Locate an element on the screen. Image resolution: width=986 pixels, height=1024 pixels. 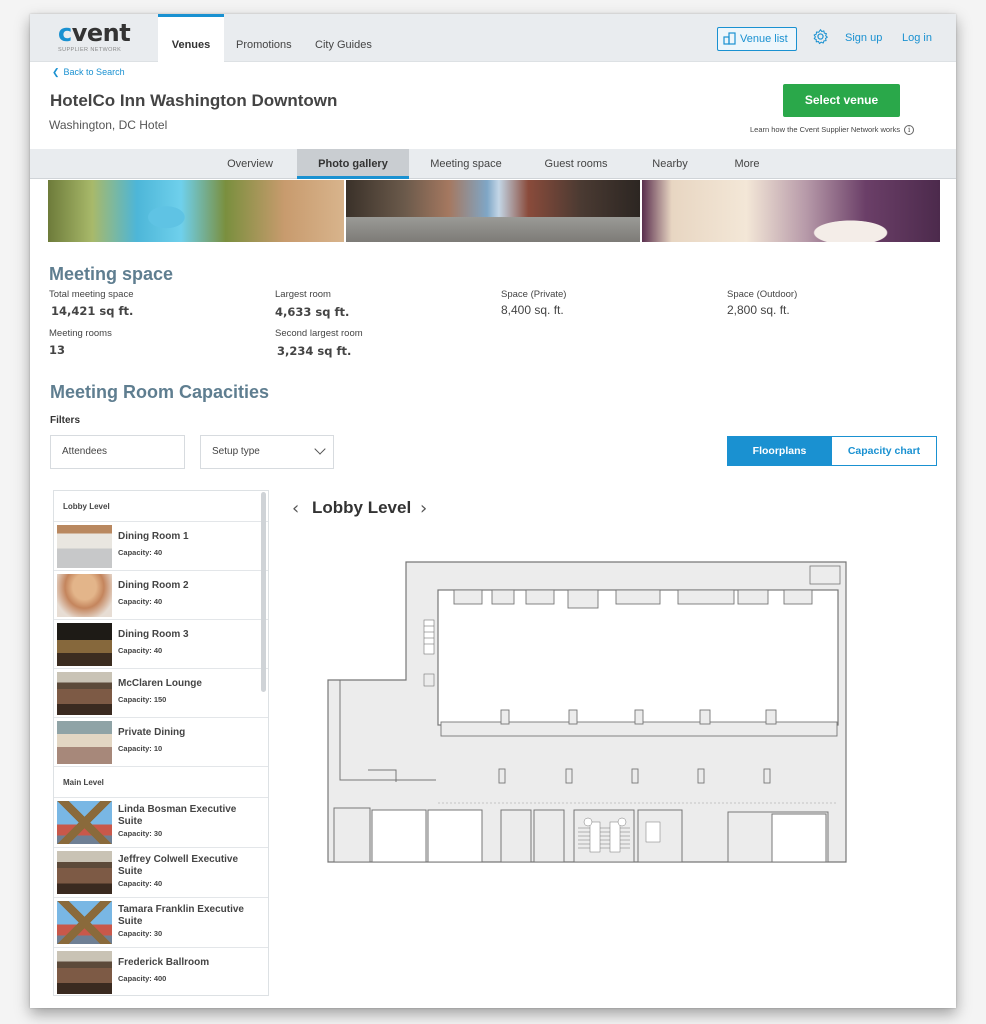
room-name: Private Dining is located at coordinates (152, 732).